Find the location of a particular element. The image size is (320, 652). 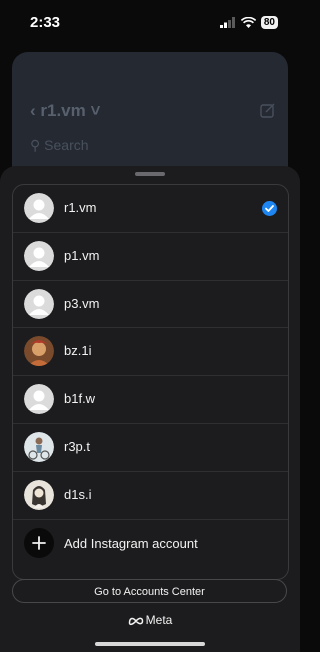

background-title: ‹ r1.vm ˅ is located at coordinates (65, 110).